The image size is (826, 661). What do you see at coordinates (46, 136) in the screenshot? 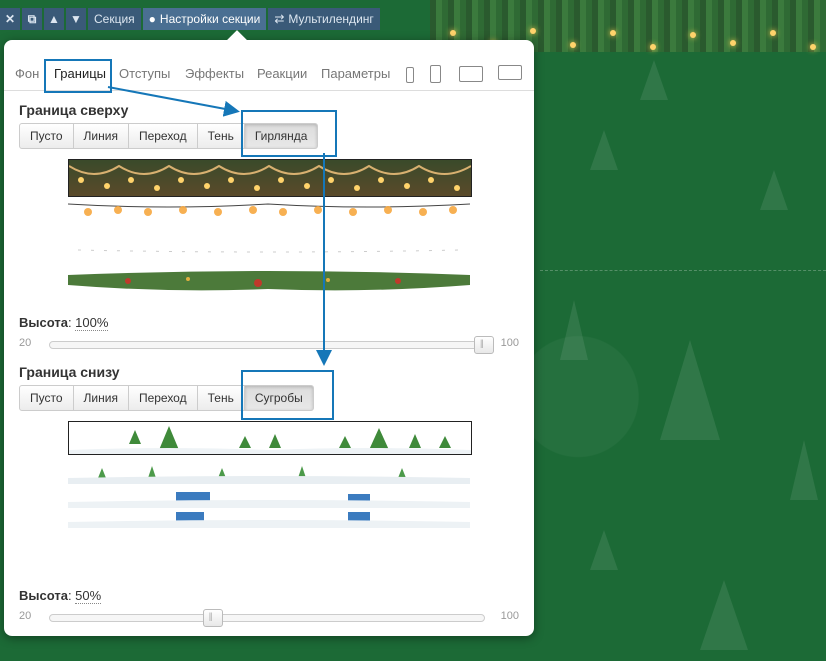
I see `top-empty-button: Пусто` at bounding box center [46, 136].